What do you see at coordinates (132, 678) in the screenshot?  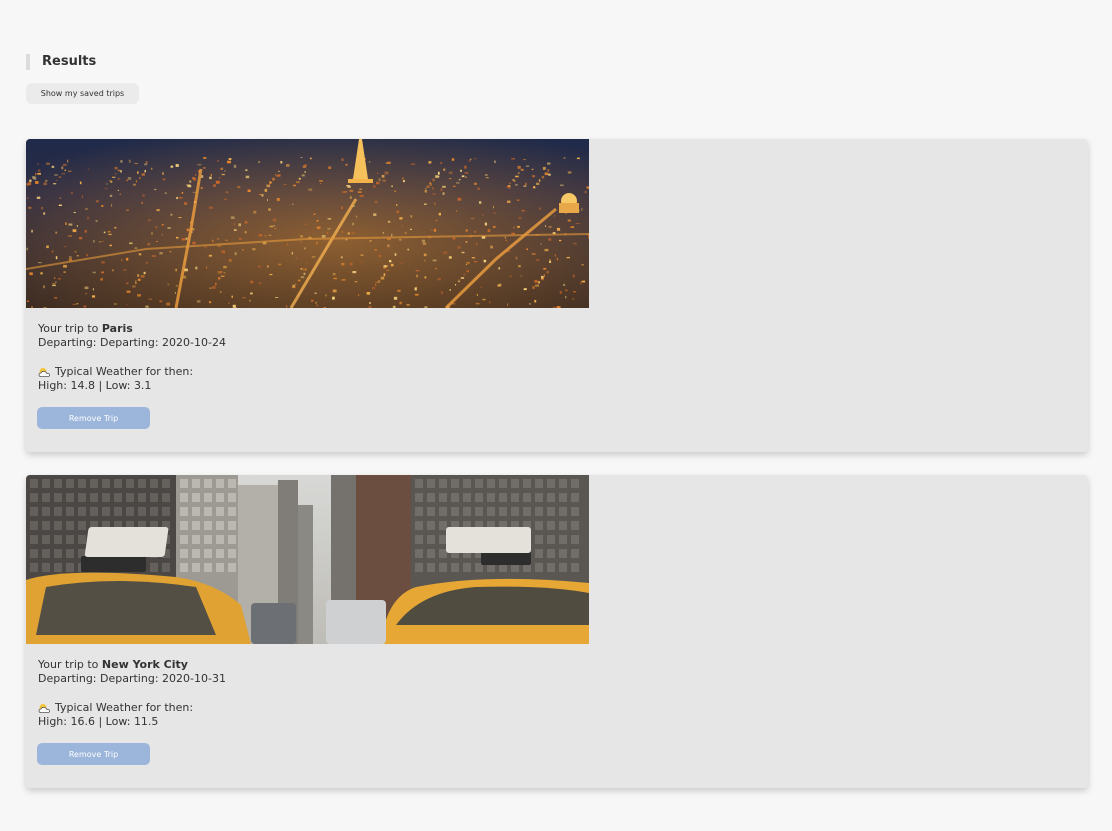 I see `departure-date: Departing: Departing: 2020-10-31` at bounding box center [132, 678].